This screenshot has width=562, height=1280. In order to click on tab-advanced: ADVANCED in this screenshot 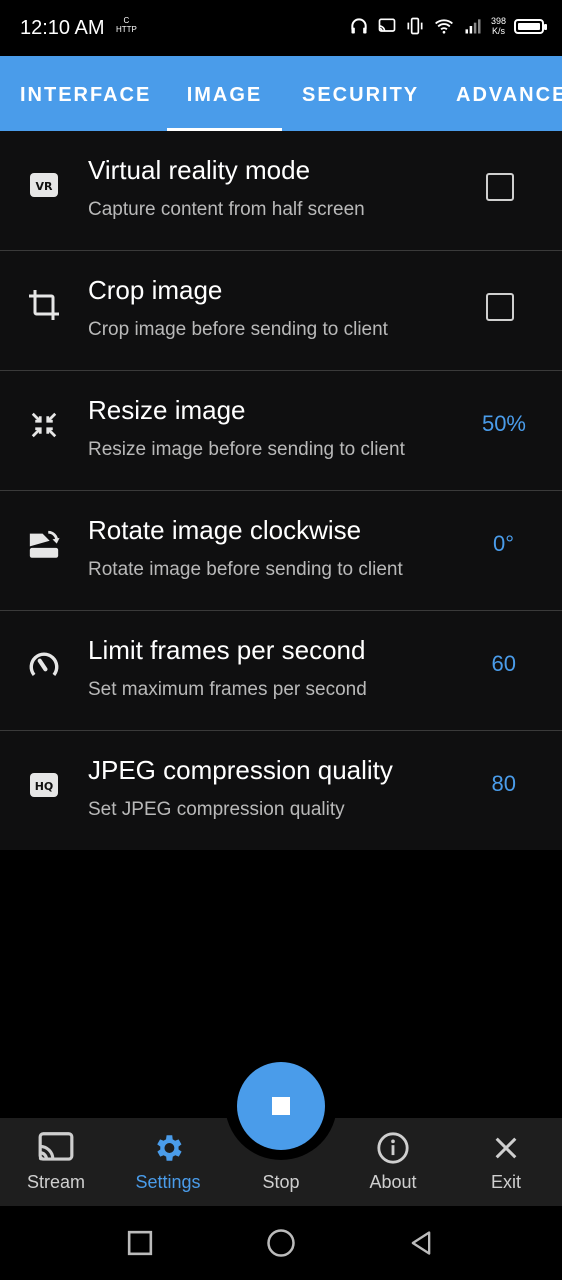, I will do `click(509, 93)`.